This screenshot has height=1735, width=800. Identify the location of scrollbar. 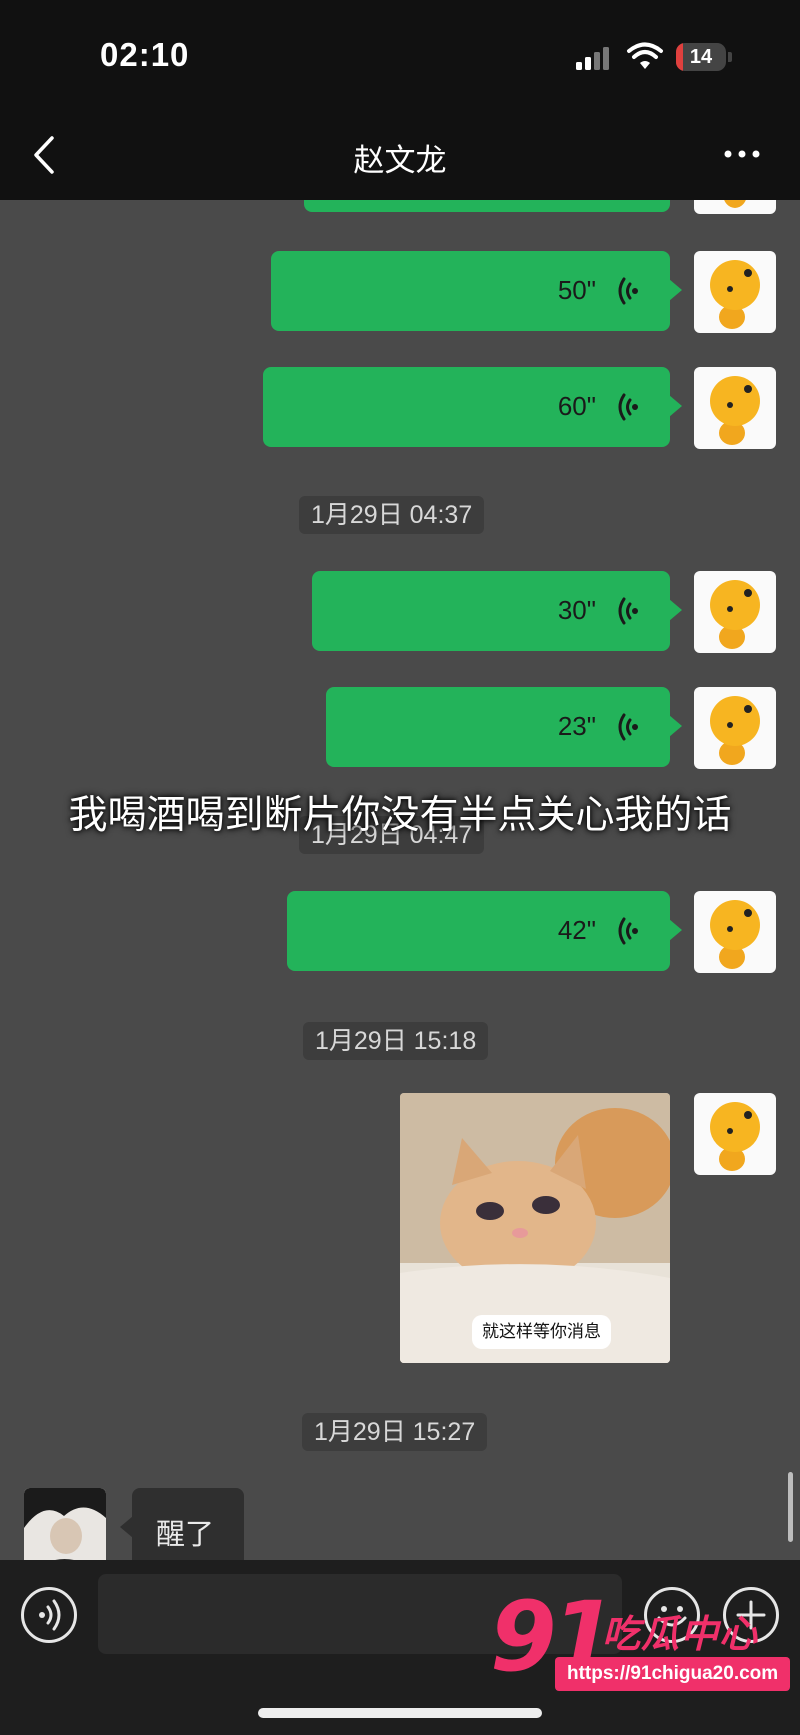
(790, 1507).